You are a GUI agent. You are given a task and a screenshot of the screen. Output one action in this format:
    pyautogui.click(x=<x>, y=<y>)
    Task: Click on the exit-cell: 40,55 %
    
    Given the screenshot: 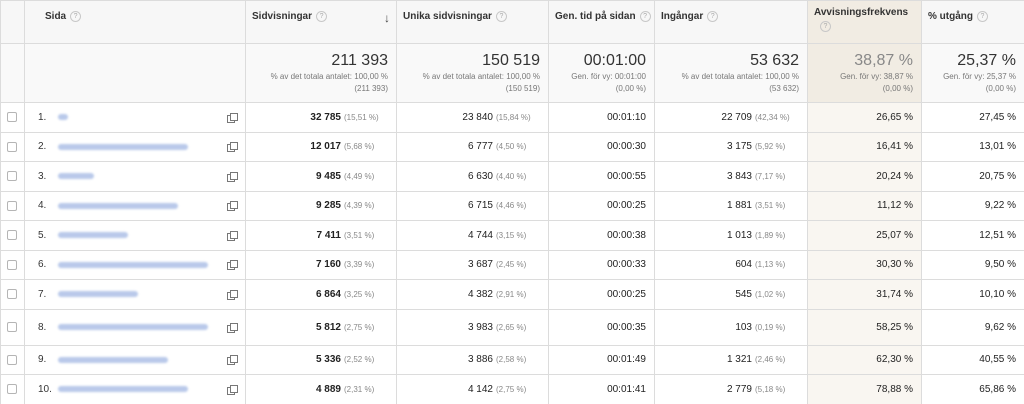 What is the action you would take?
    pyautogui.click(x=972, y=359)
    